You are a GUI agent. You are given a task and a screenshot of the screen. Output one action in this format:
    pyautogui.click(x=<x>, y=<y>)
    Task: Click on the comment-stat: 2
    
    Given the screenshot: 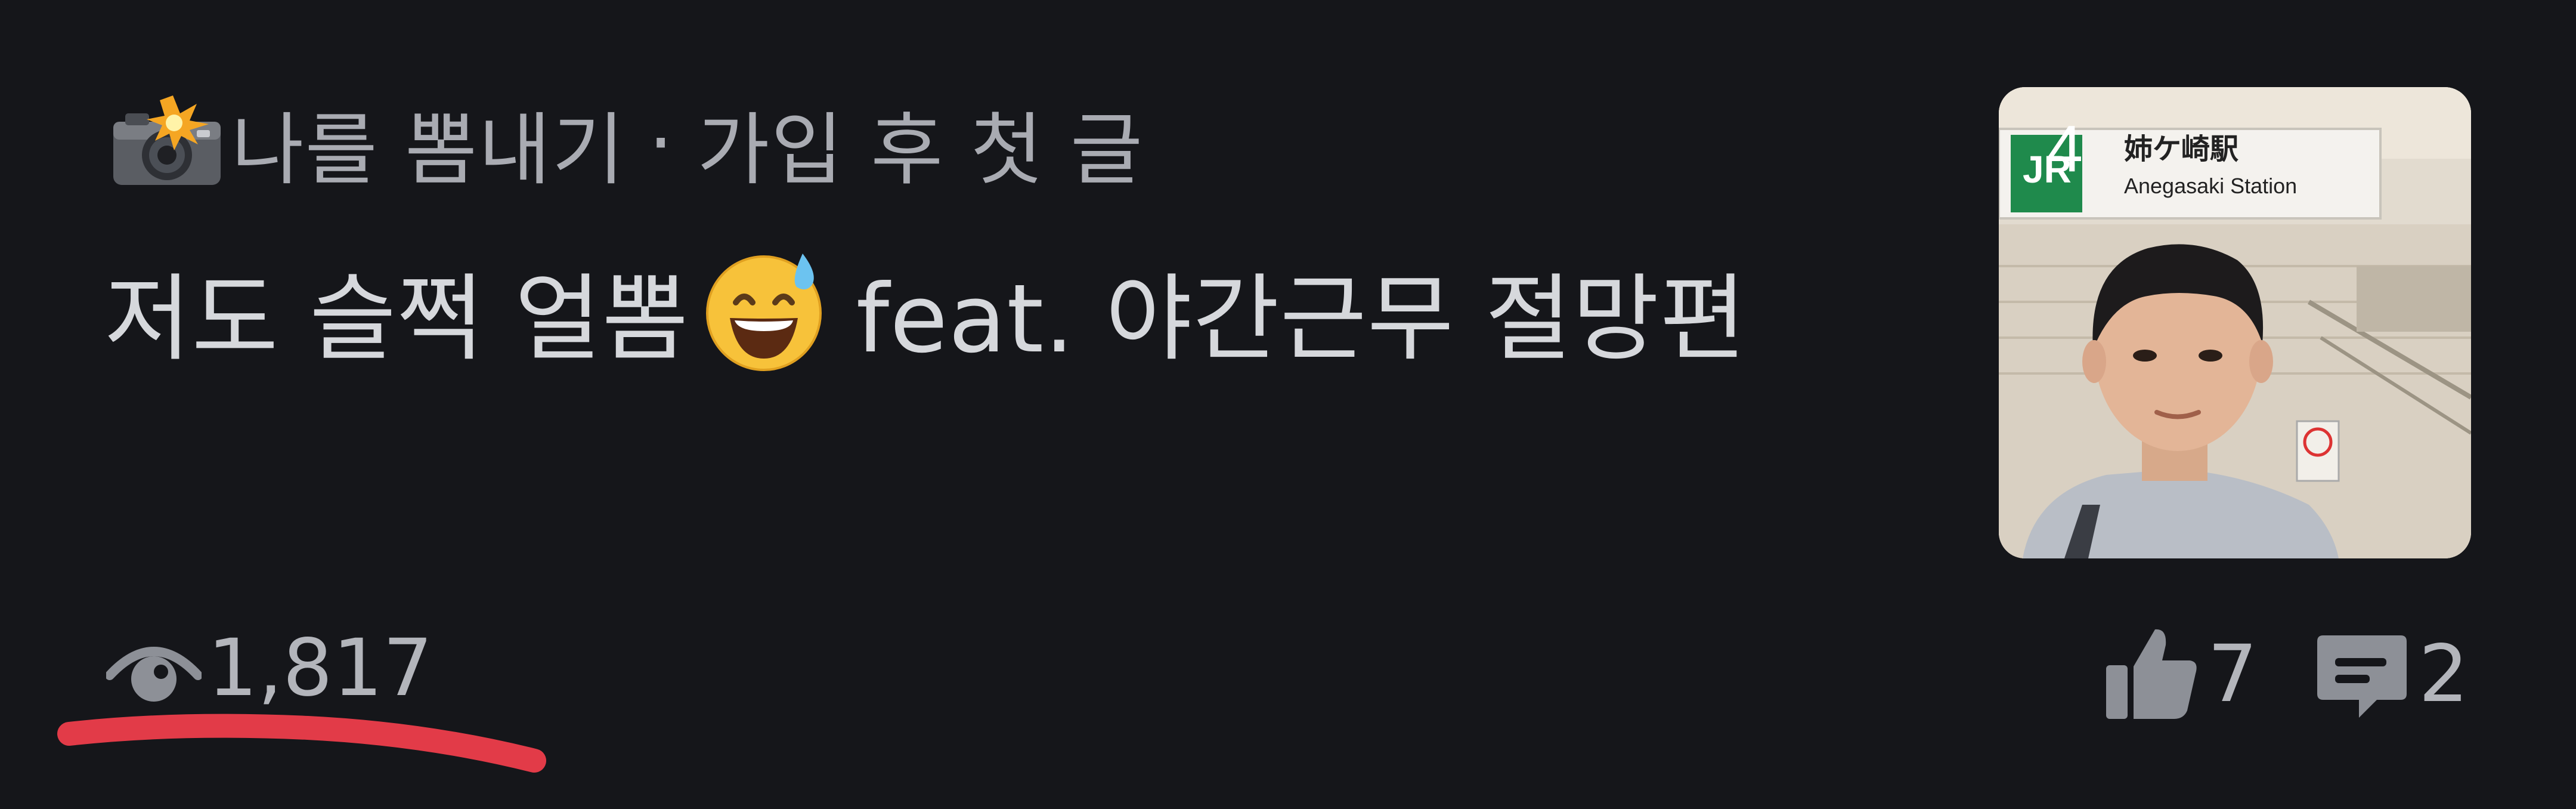 What is the action you would take?
    pyautogui.click(x=2390, y=674)
    